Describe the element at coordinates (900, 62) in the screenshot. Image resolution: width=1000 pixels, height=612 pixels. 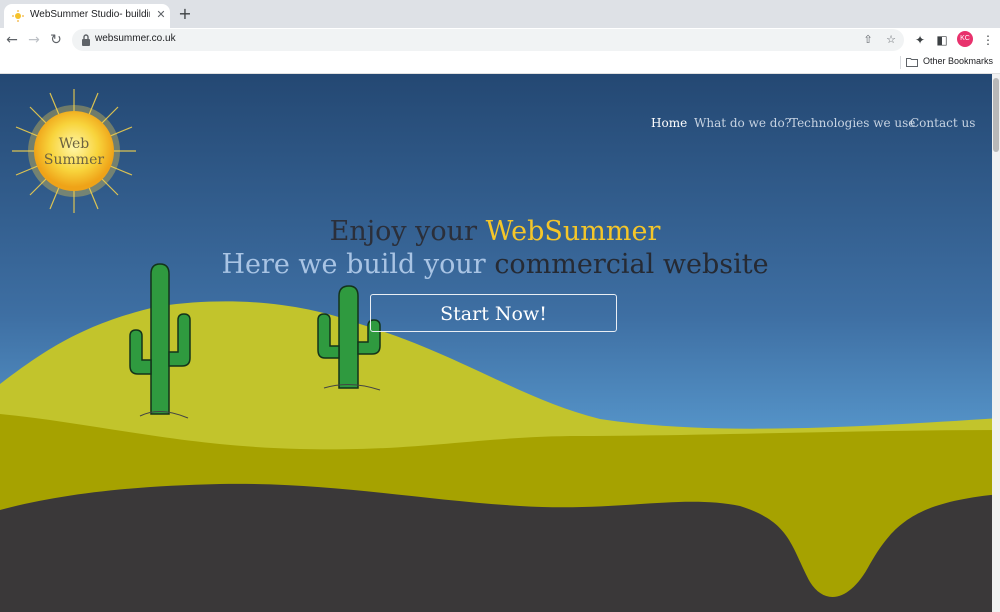
I see `bookmarks-divider` at that location.